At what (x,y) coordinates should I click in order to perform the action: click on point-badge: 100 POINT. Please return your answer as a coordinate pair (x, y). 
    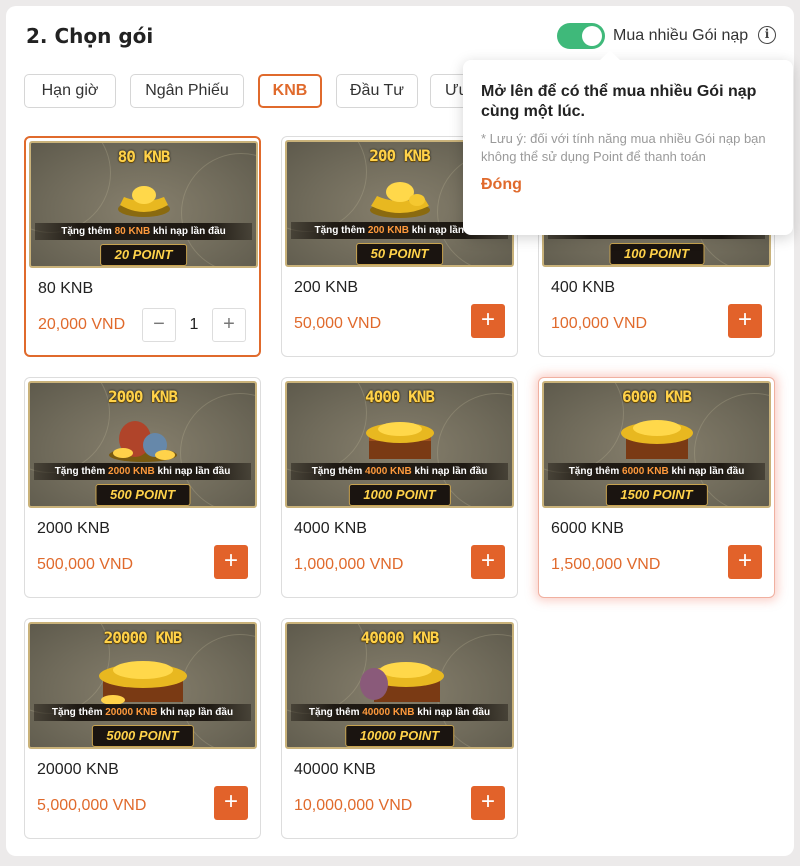
    Looking at the image, I should click on (656, 254).